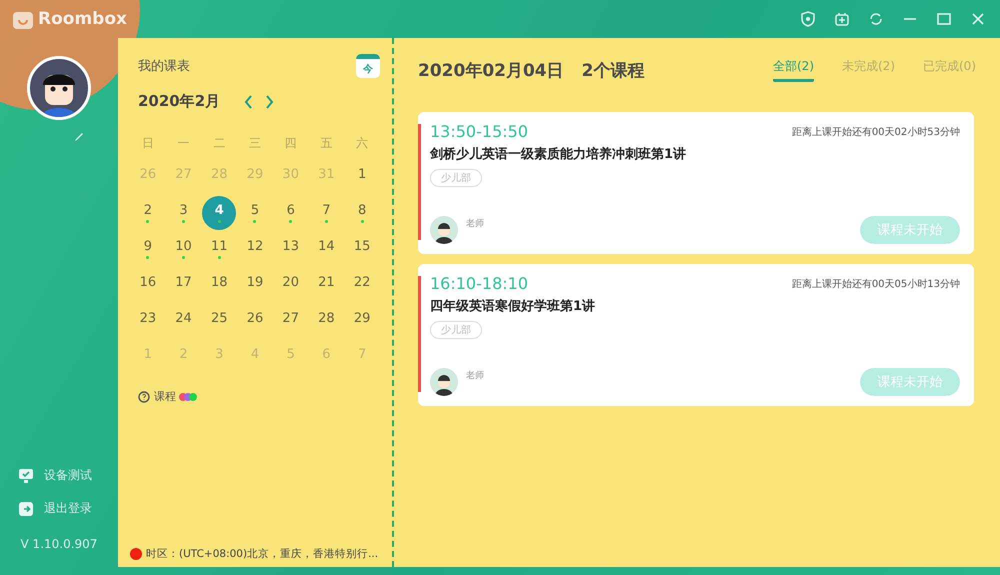 The width and height of the screenshot is (1000, 575). Describe the element at coordinates (255, 285) in the screenshot. I see `calendar-day: 19` at that location.